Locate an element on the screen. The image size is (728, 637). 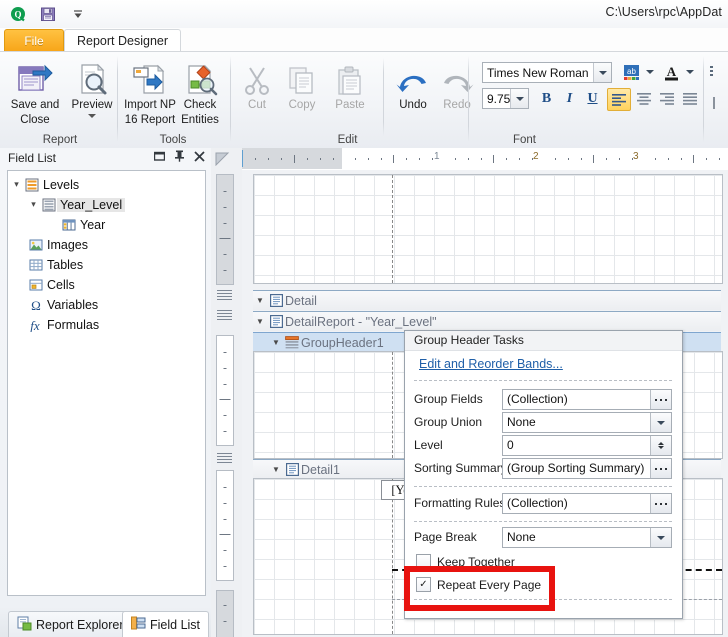
preview-label: Preview is located at coordinates (92, 105).